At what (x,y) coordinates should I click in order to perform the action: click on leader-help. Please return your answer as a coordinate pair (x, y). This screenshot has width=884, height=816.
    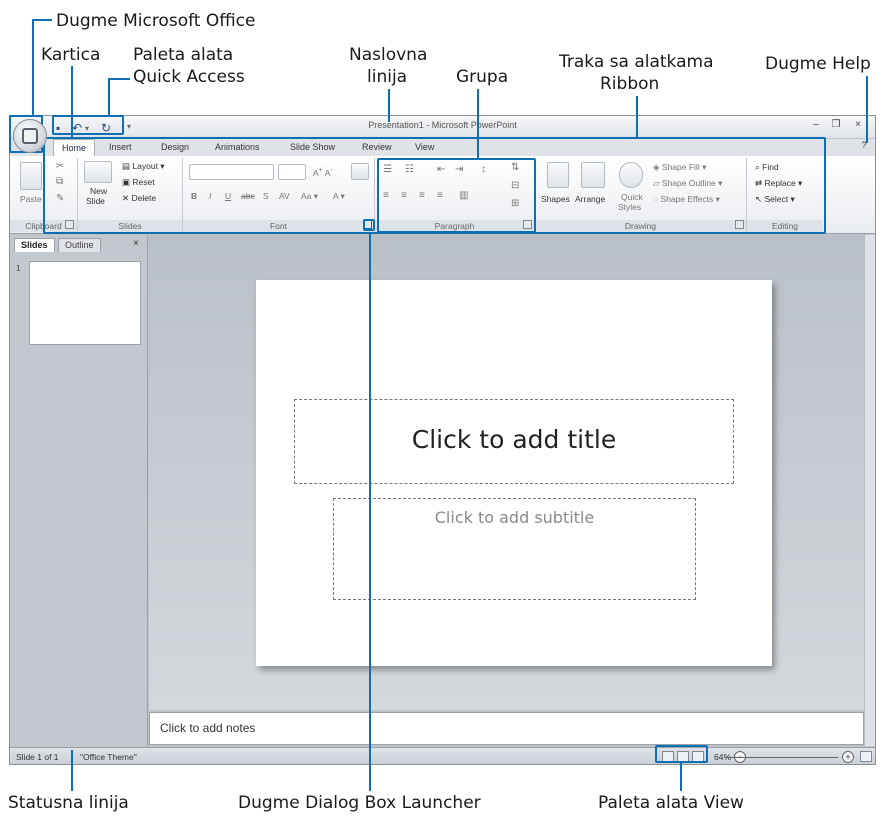
    Looking at the image, I should click on (867, 109).